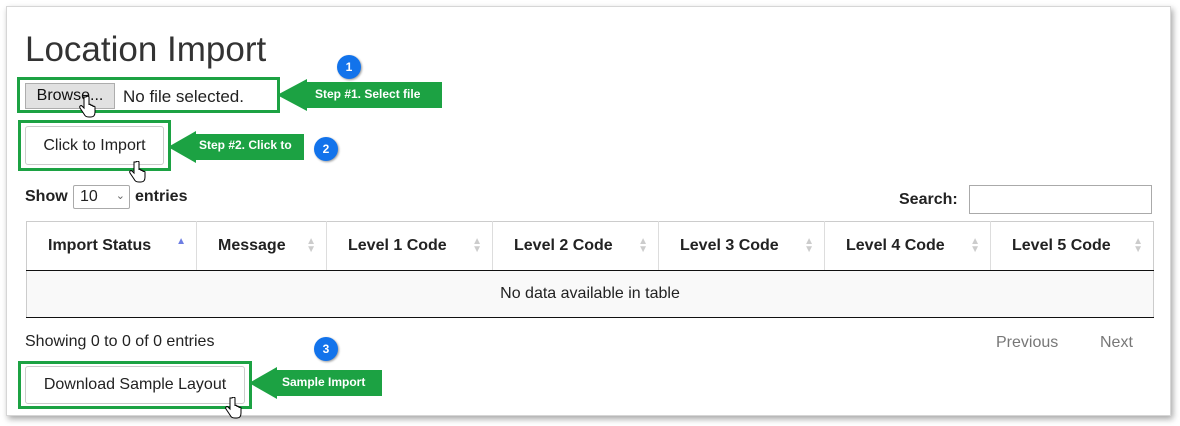  Describe the element at coordinates (928, 199) in the screenshot. I see `search-label: Search:` at that location.